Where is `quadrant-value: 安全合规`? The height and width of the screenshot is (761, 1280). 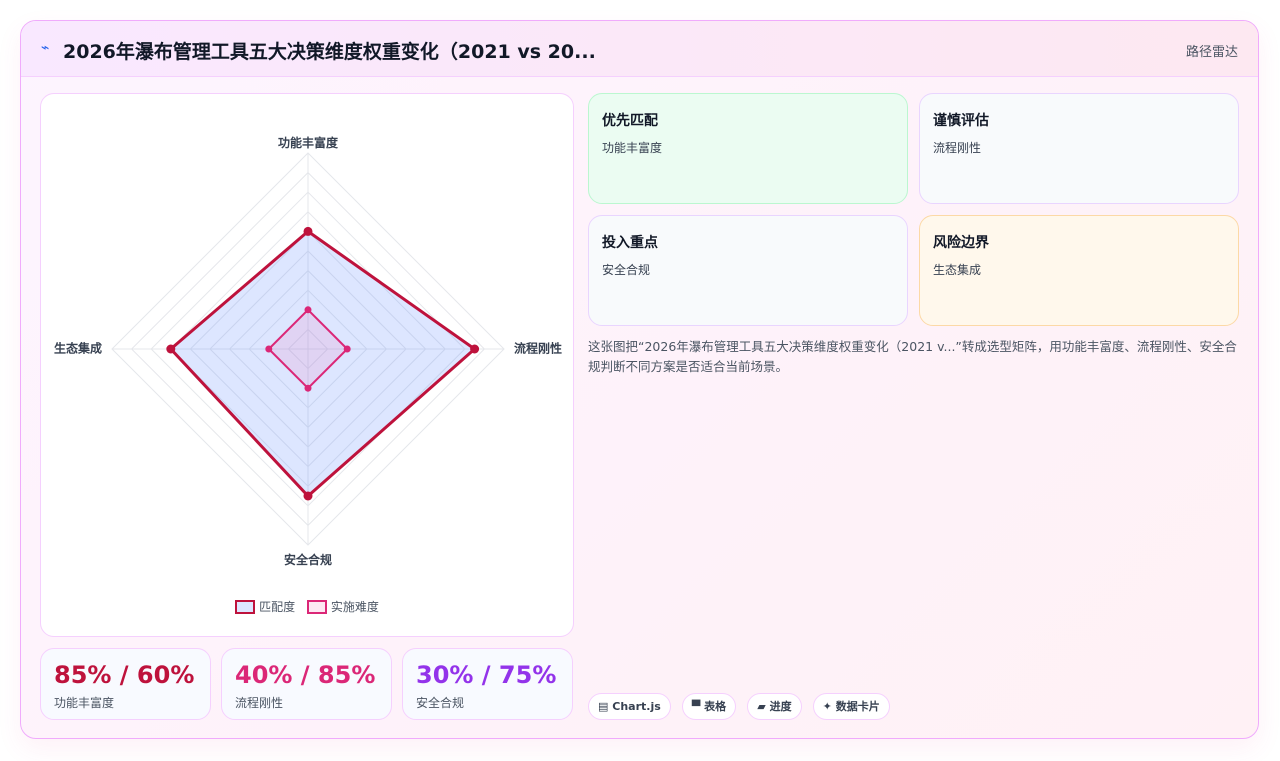 quadrant-value: 安全合规 is located at coordinates (626, 270).